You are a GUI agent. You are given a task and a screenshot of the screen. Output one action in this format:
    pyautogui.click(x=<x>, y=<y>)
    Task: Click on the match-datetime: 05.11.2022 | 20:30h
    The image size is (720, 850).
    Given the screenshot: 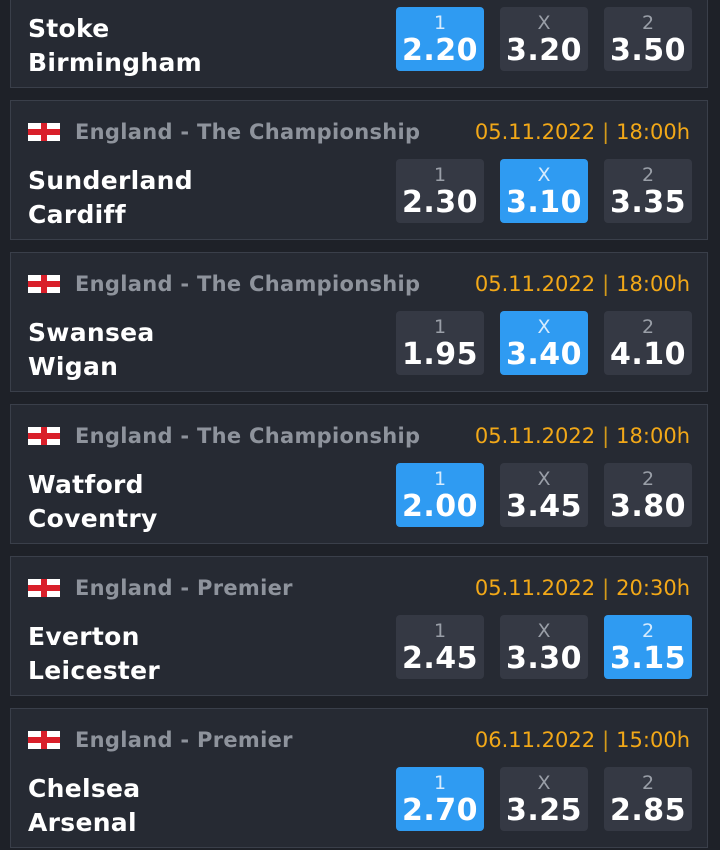 What is the action you would take?
    pyautogui.click(x=582, y=588)
    